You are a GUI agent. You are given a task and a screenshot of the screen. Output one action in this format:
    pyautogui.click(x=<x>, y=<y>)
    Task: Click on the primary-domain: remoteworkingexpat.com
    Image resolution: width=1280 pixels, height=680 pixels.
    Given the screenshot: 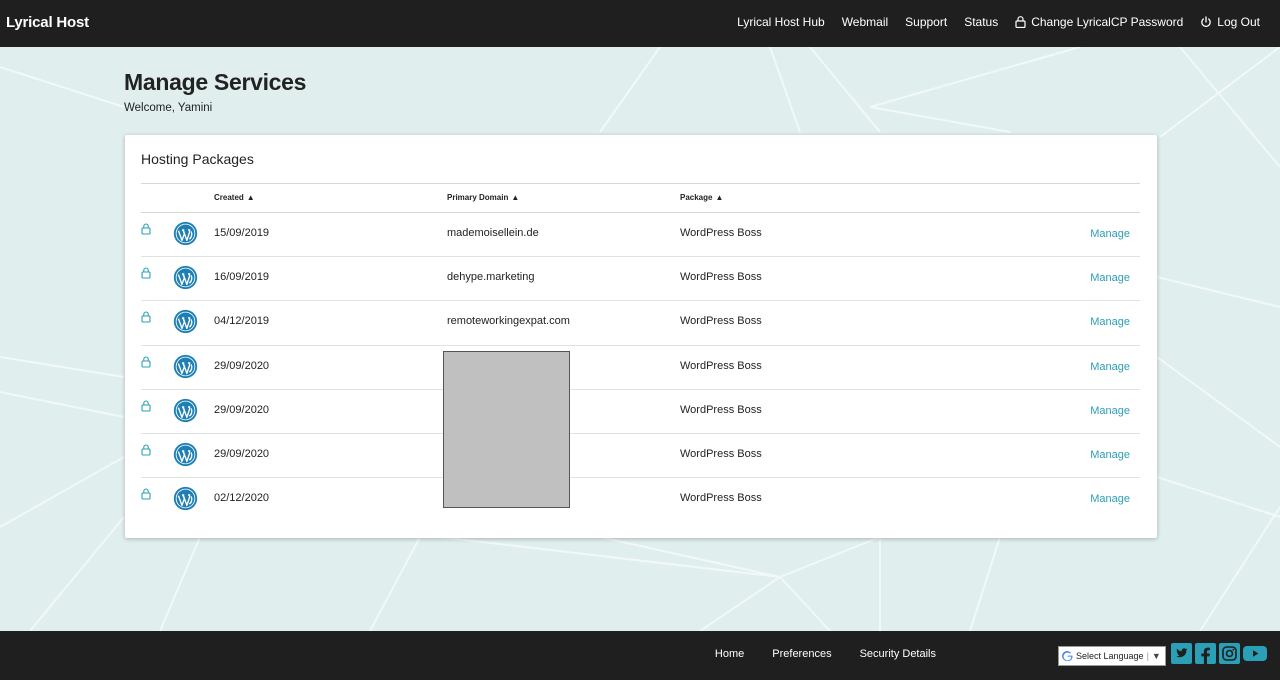 What is the action you would take?
    pyautogui.click(x=508, y=321)
    